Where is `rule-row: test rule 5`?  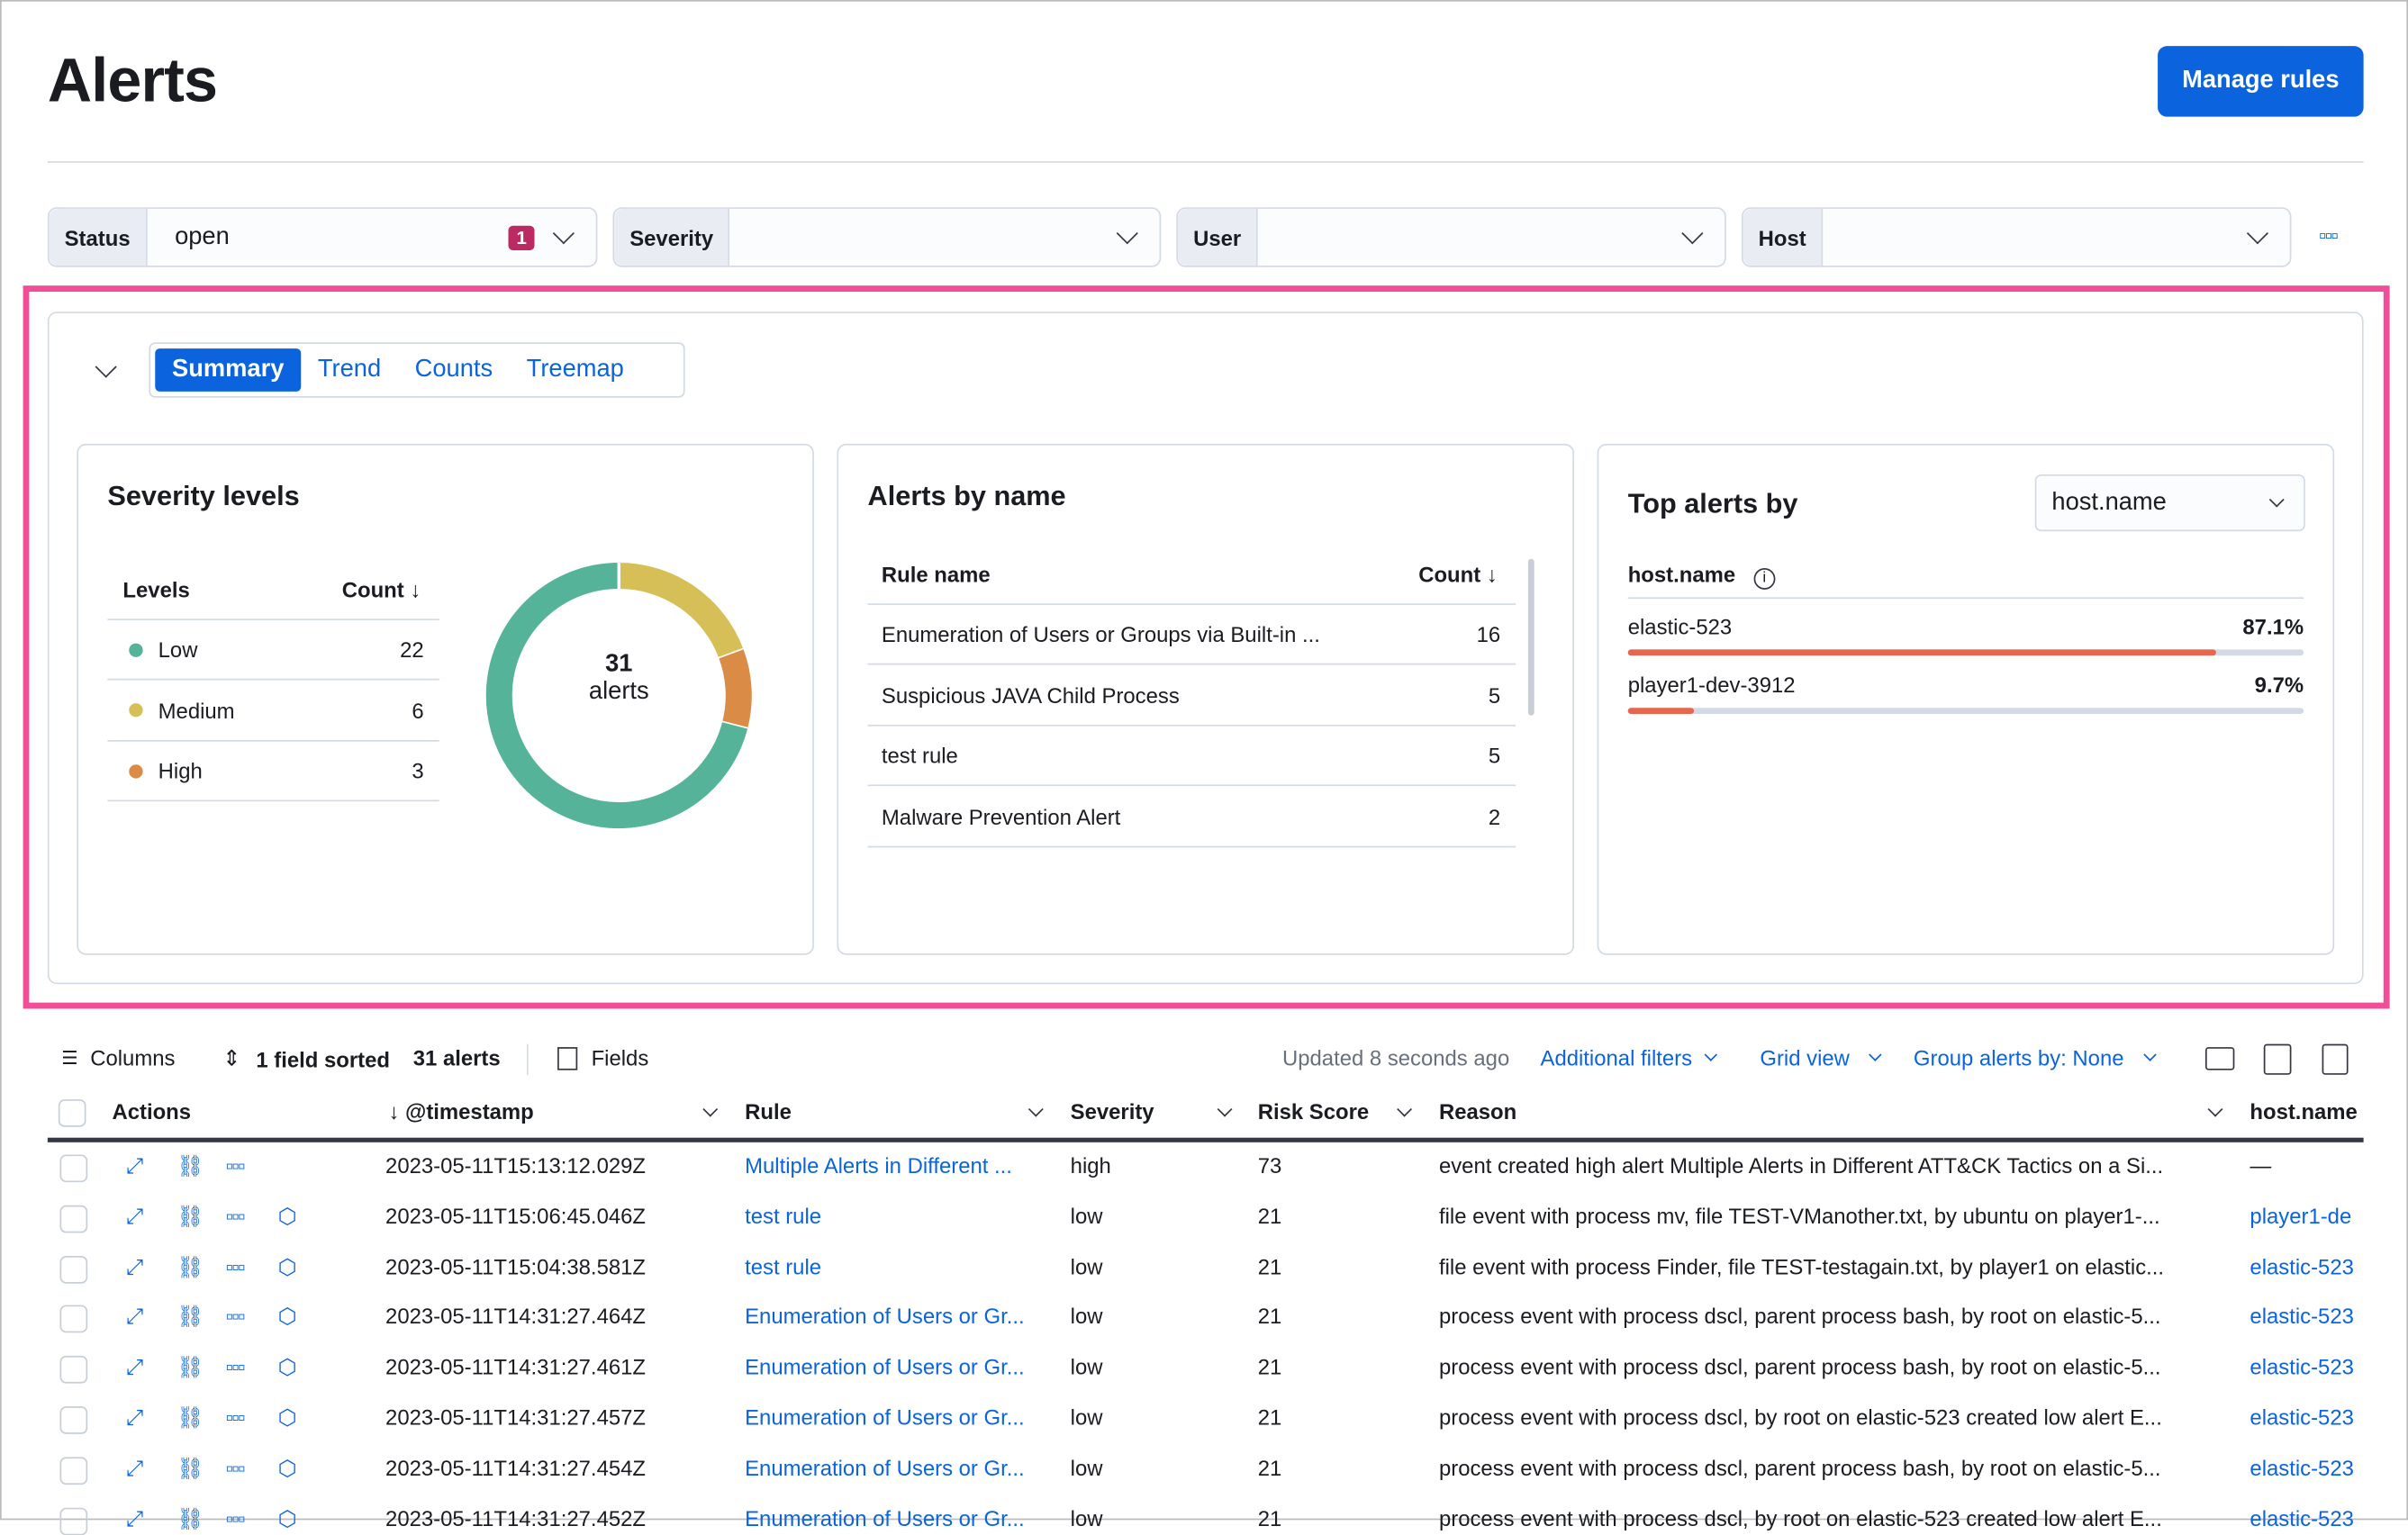 rule-row: test rule 5 is located at coordinates (1191, 757).